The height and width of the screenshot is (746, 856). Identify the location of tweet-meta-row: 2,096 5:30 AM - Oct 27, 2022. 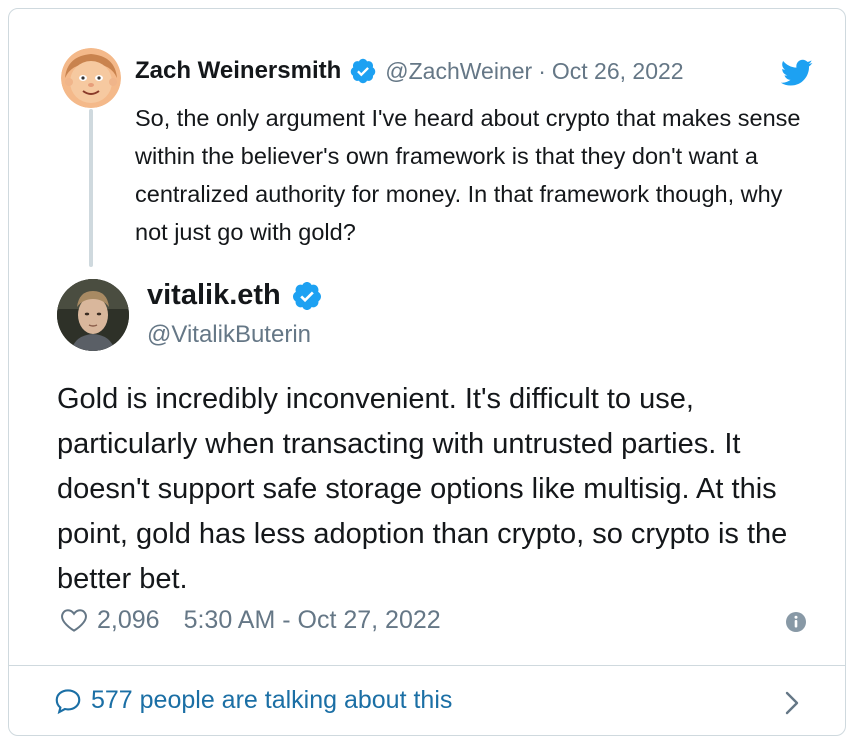
(250, 620).